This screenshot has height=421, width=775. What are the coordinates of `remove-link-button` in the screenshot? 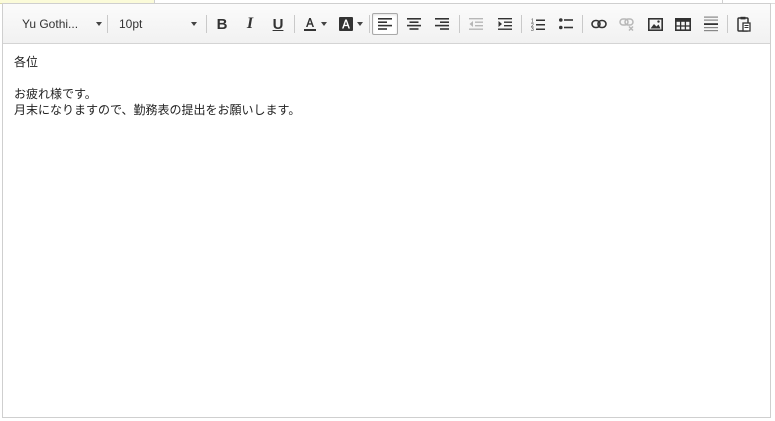 It's located at (627, 24).